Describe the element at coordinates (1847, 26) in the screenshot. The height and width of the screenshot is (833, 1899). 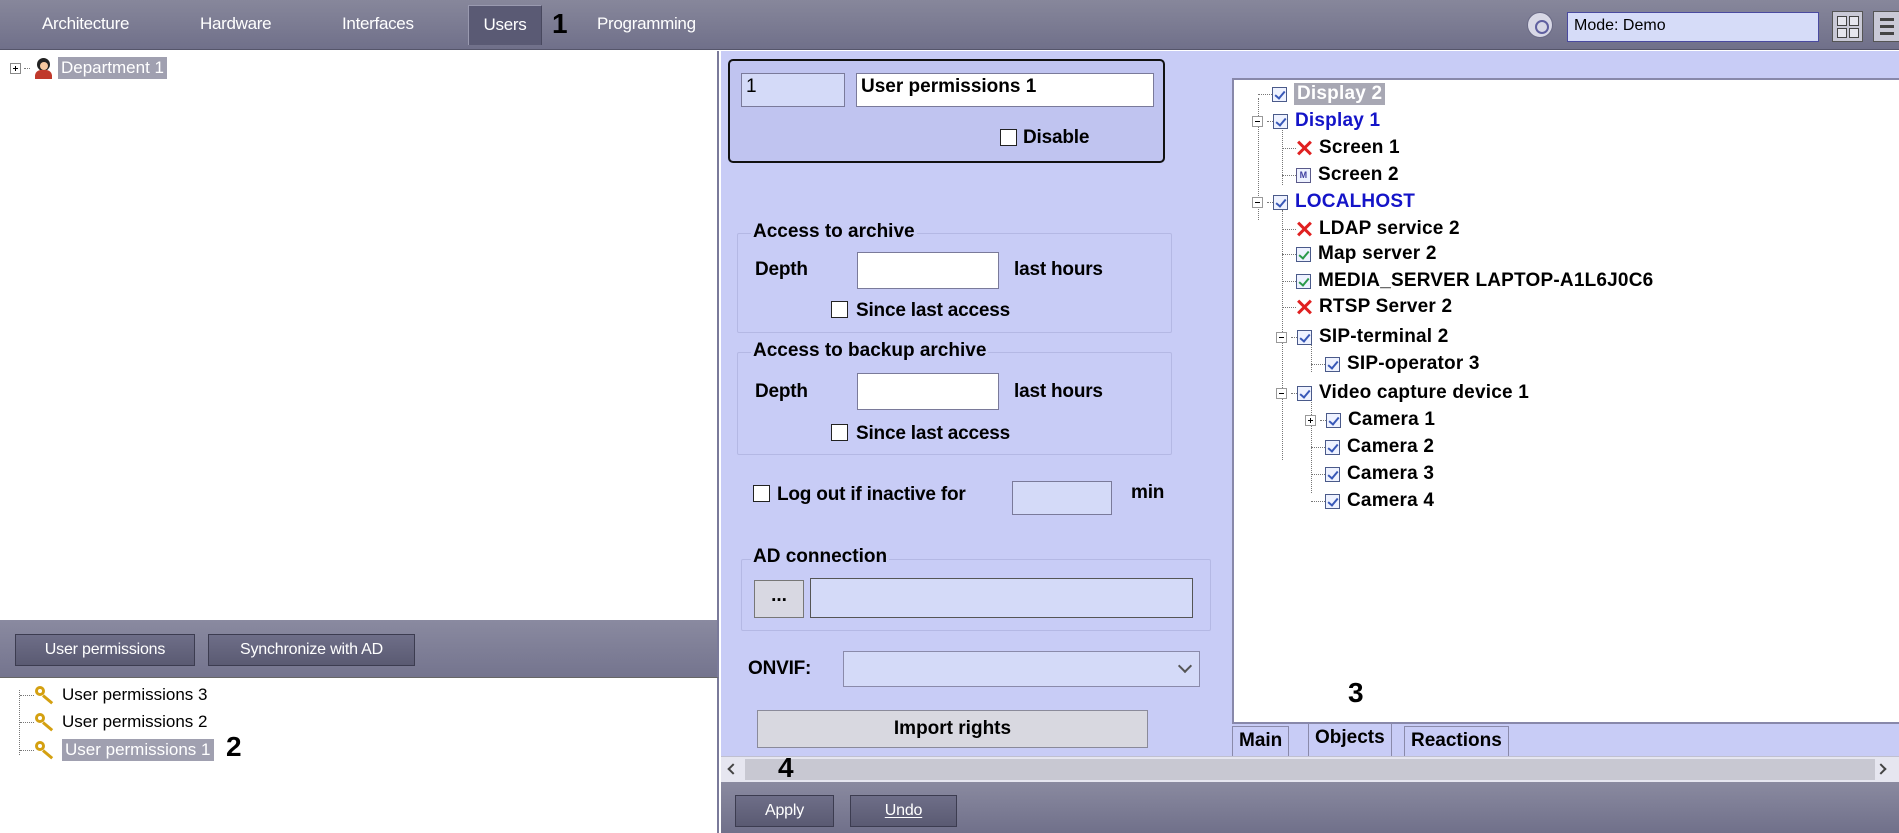
I see `layout-grid-icon` at that location.